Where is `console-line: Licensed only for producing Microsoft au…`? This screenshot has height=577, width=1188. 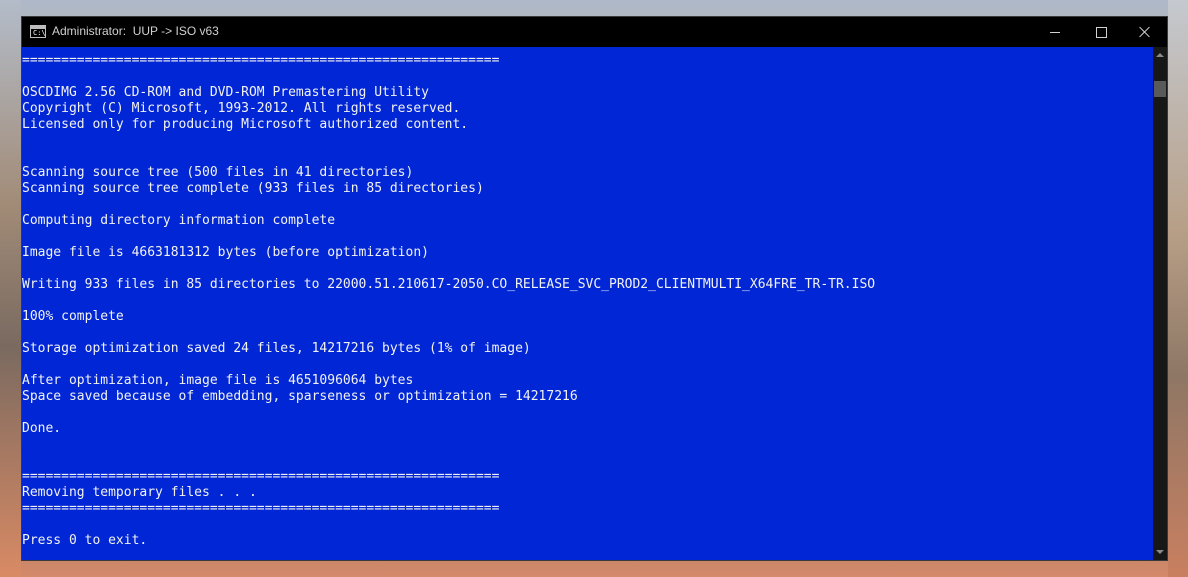 console-line: Licensed only for producing Microsoft au… is located at coordinates (245, 124).